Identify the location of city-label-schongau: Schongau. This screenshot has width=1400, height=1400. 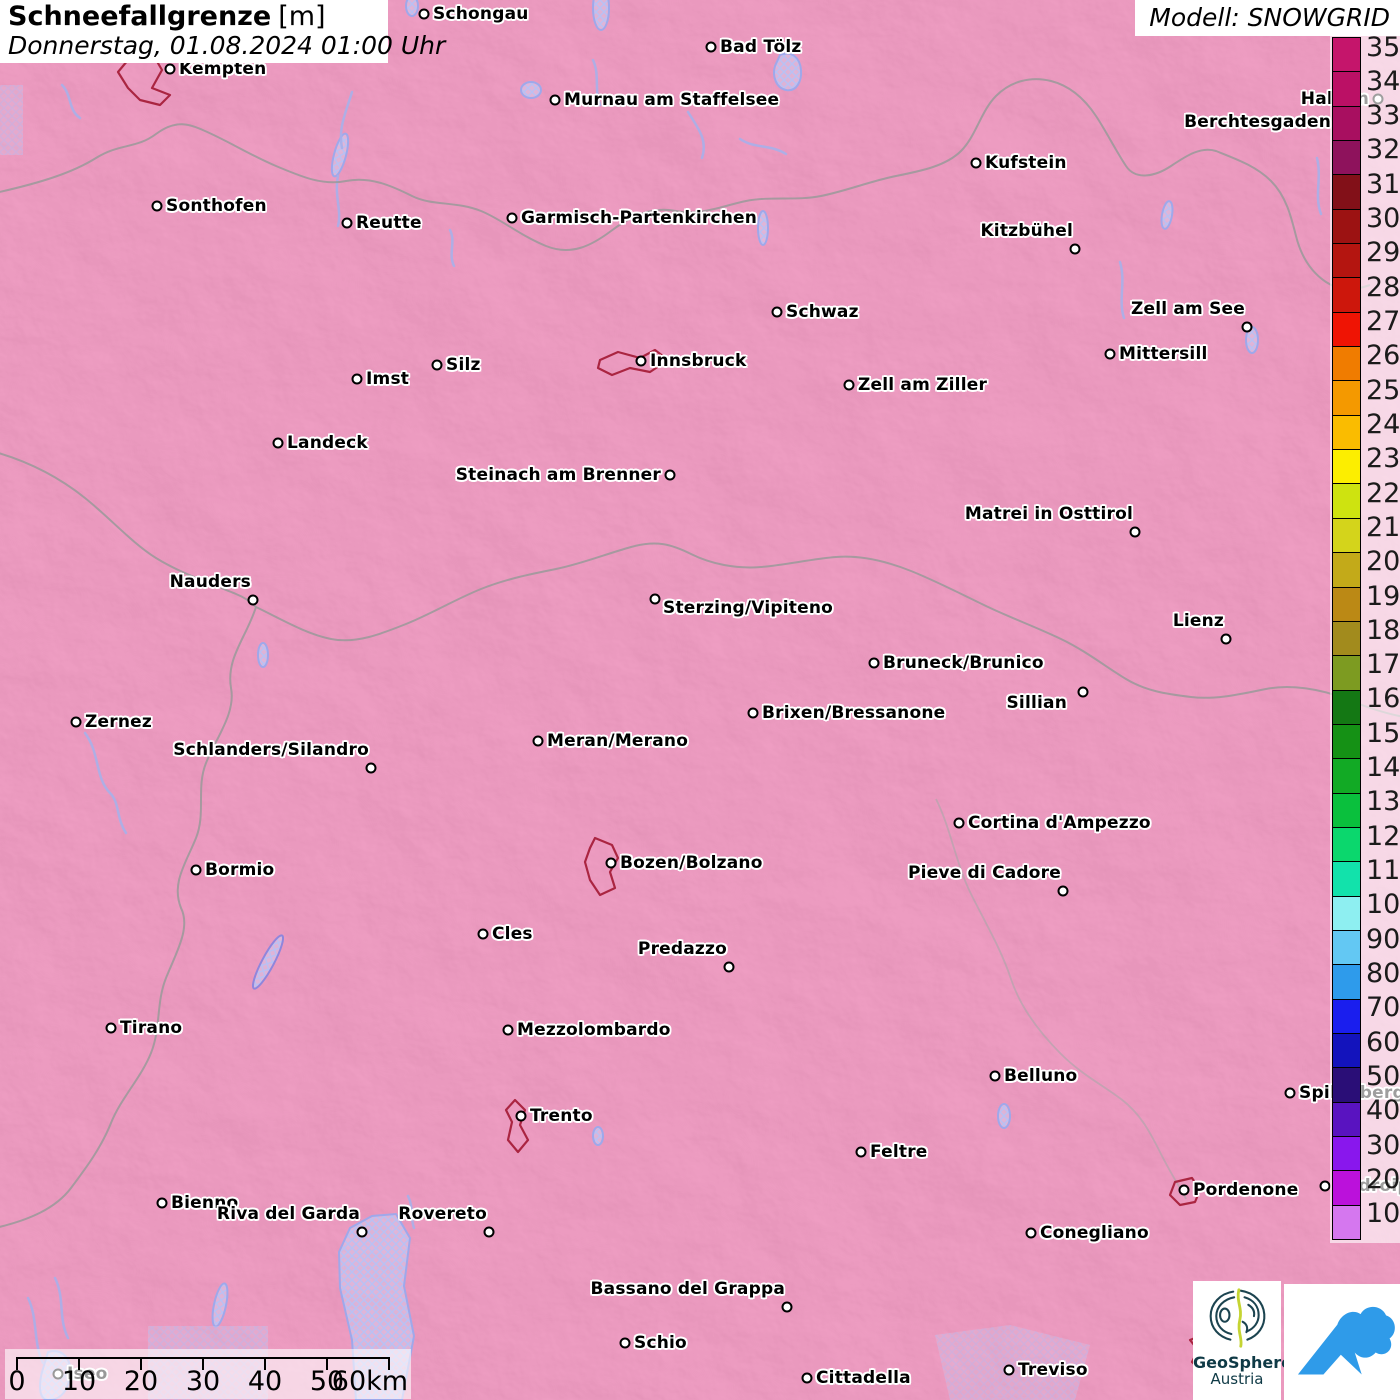
(481, 14).